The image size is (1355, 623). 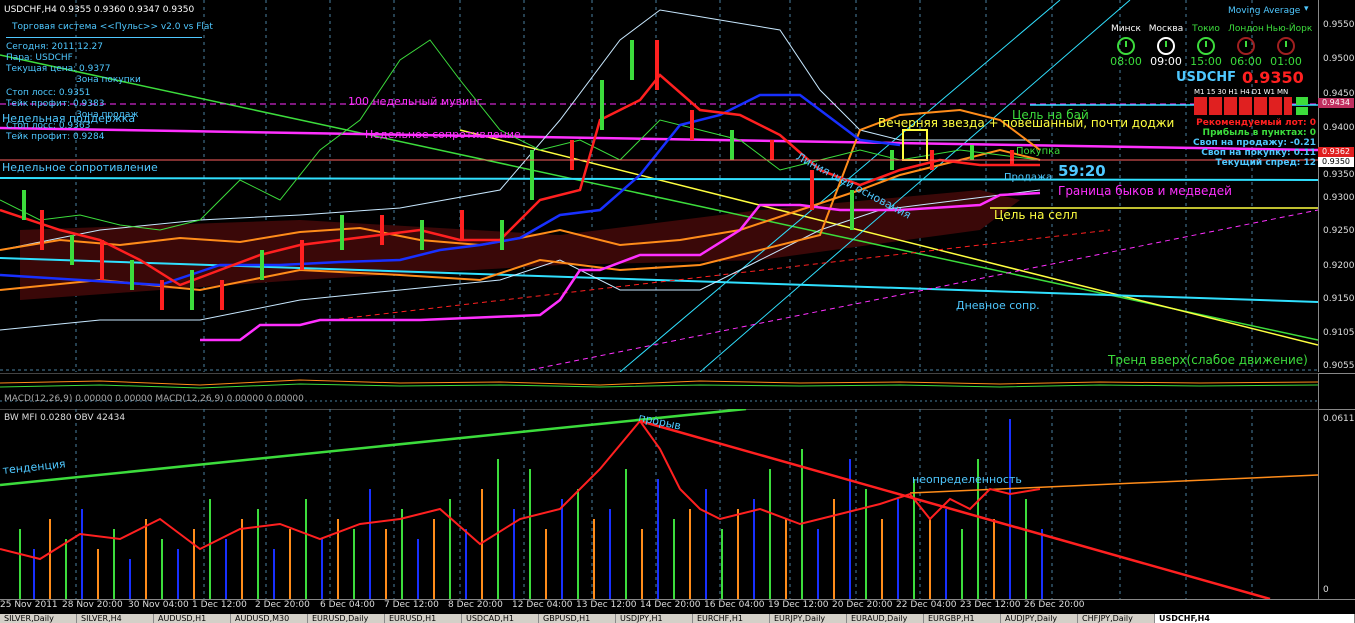 I want to click on bull-bear-label: Границa быков и медведей, so click(x=1145, y=191).